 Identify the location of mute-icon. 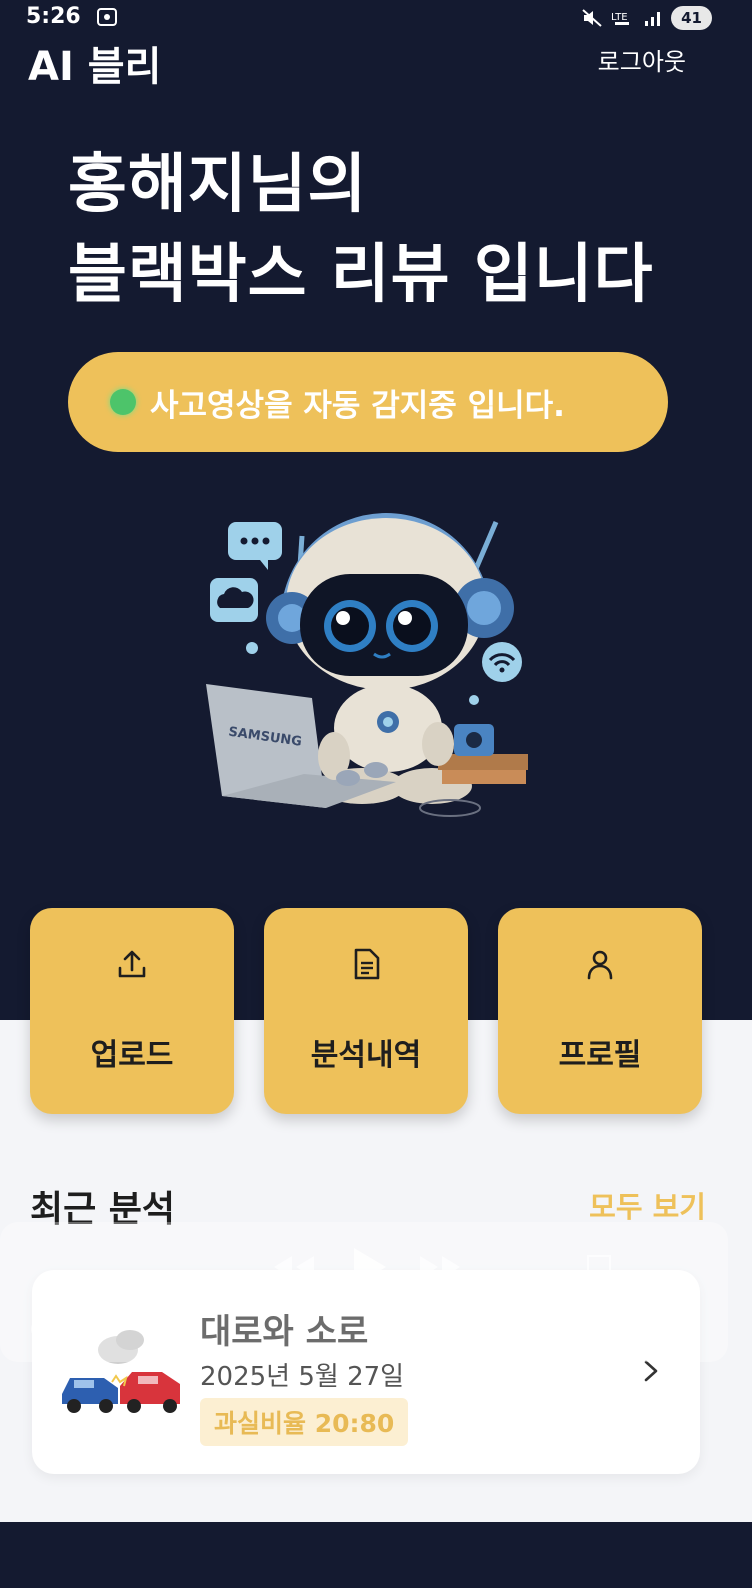
(592, 18).